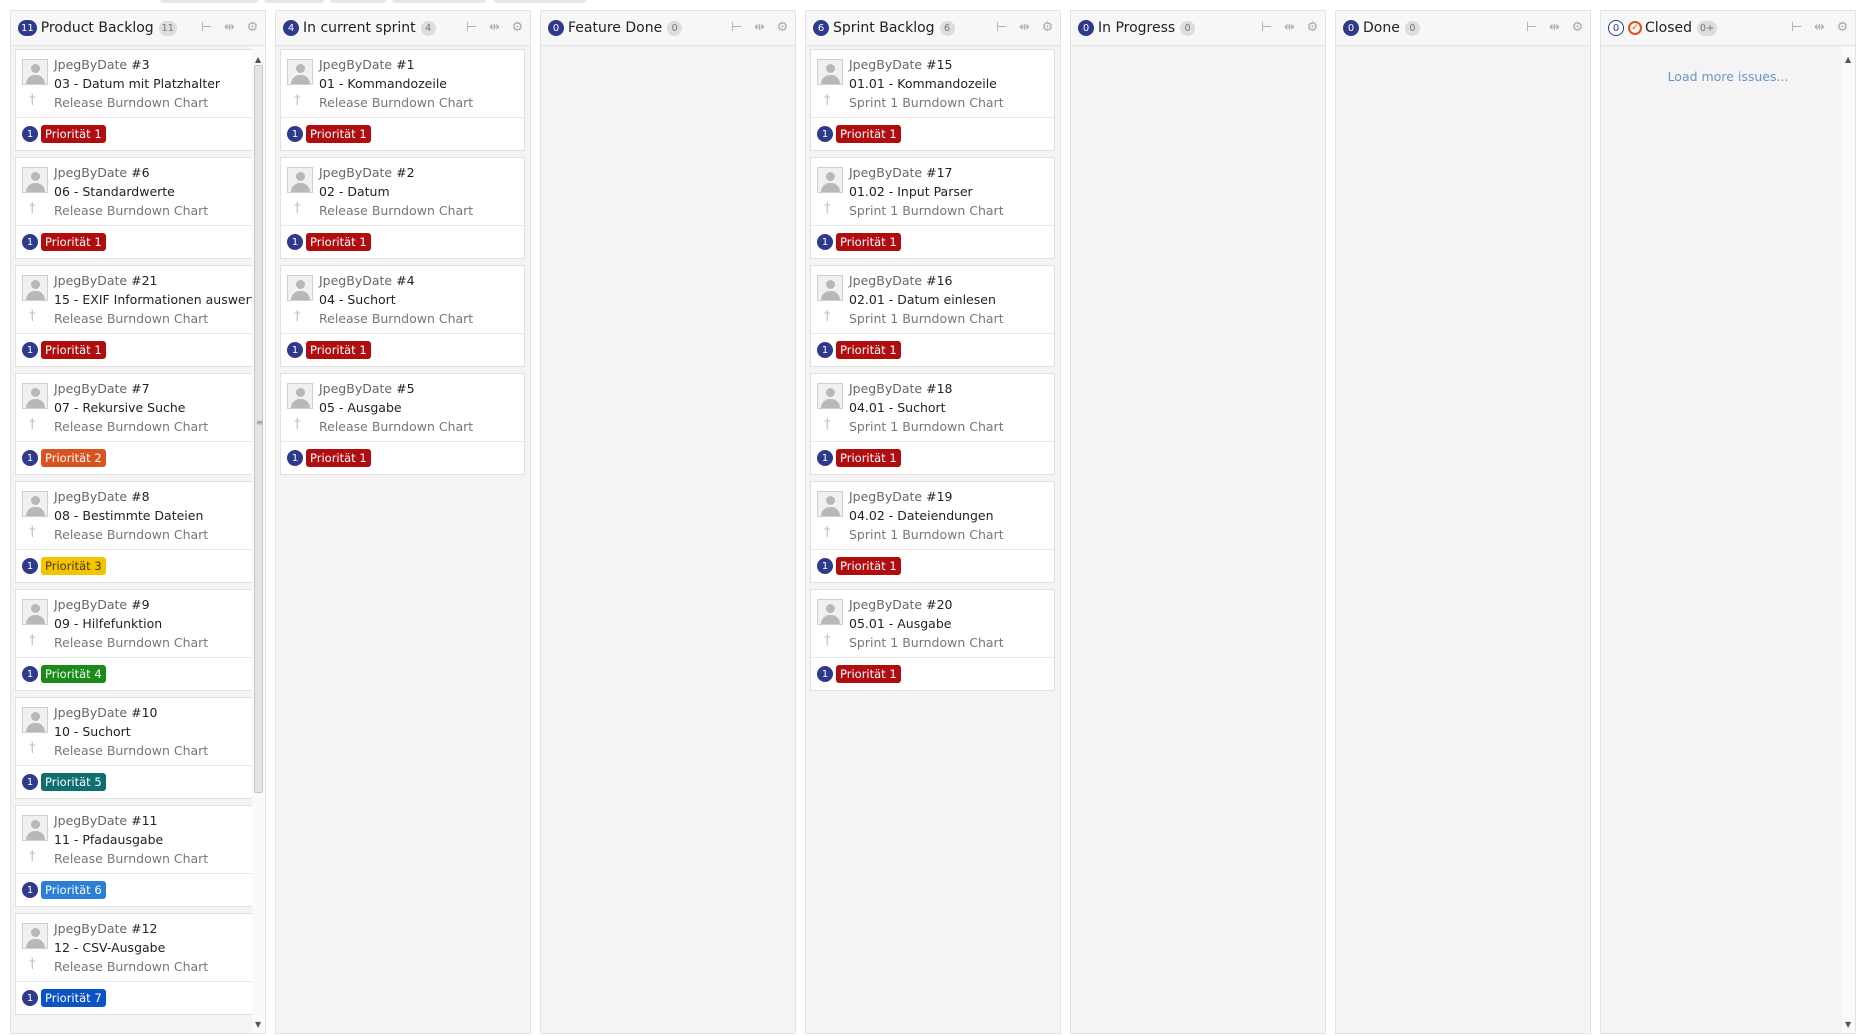  I want to click on priority-label: Priorität 5, so click(73, 782).